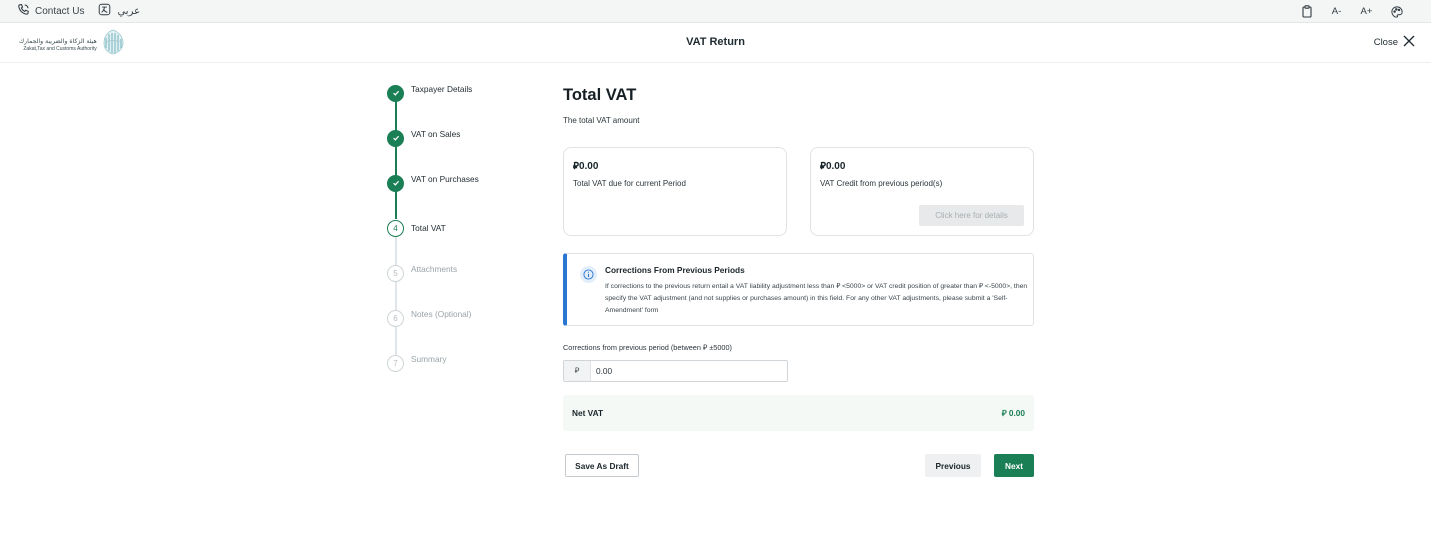  I want to click on step-label: Summary, so click(429, 359).